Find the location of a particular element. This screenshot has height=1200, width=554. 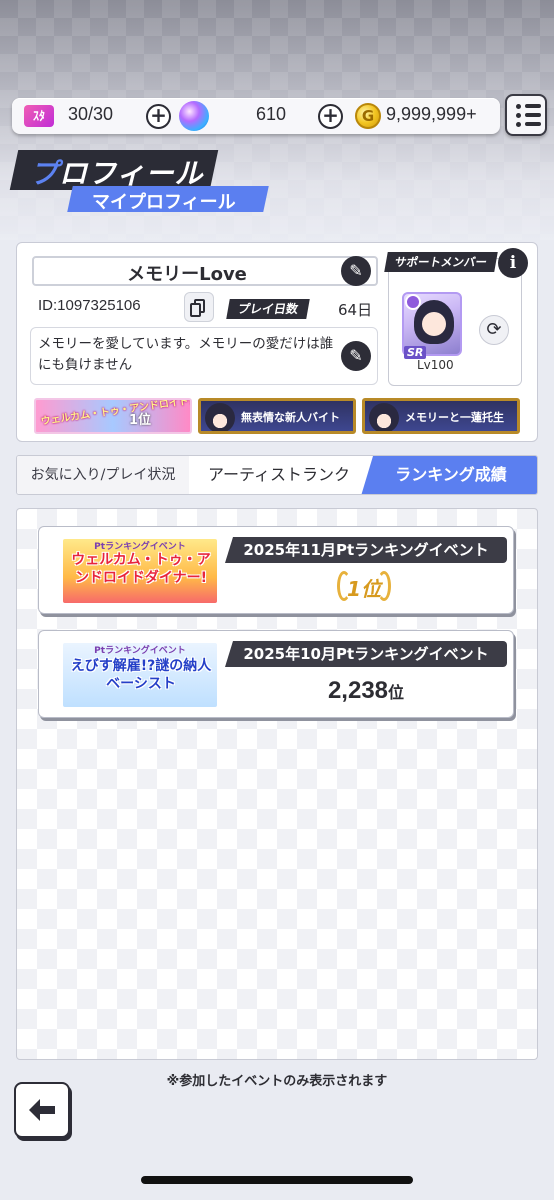

support-member-label: サポートメンバー is located at coordinates (441, 262).